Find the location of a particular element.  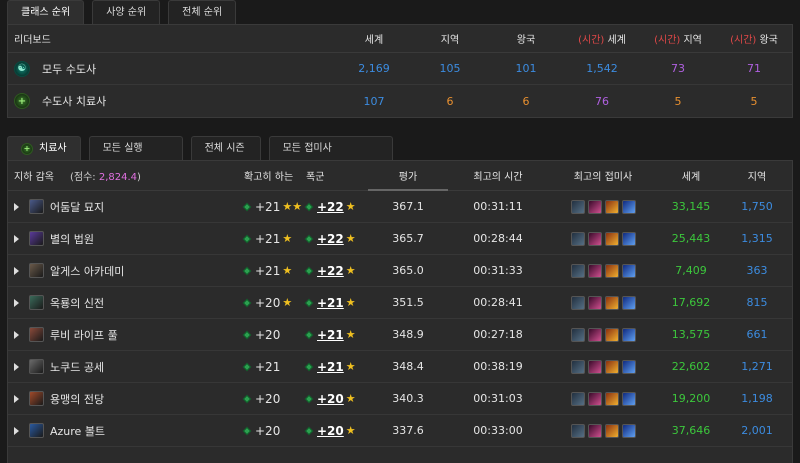

overall-score: (점수: 2,824.4) is located at coordinates (105, 177).